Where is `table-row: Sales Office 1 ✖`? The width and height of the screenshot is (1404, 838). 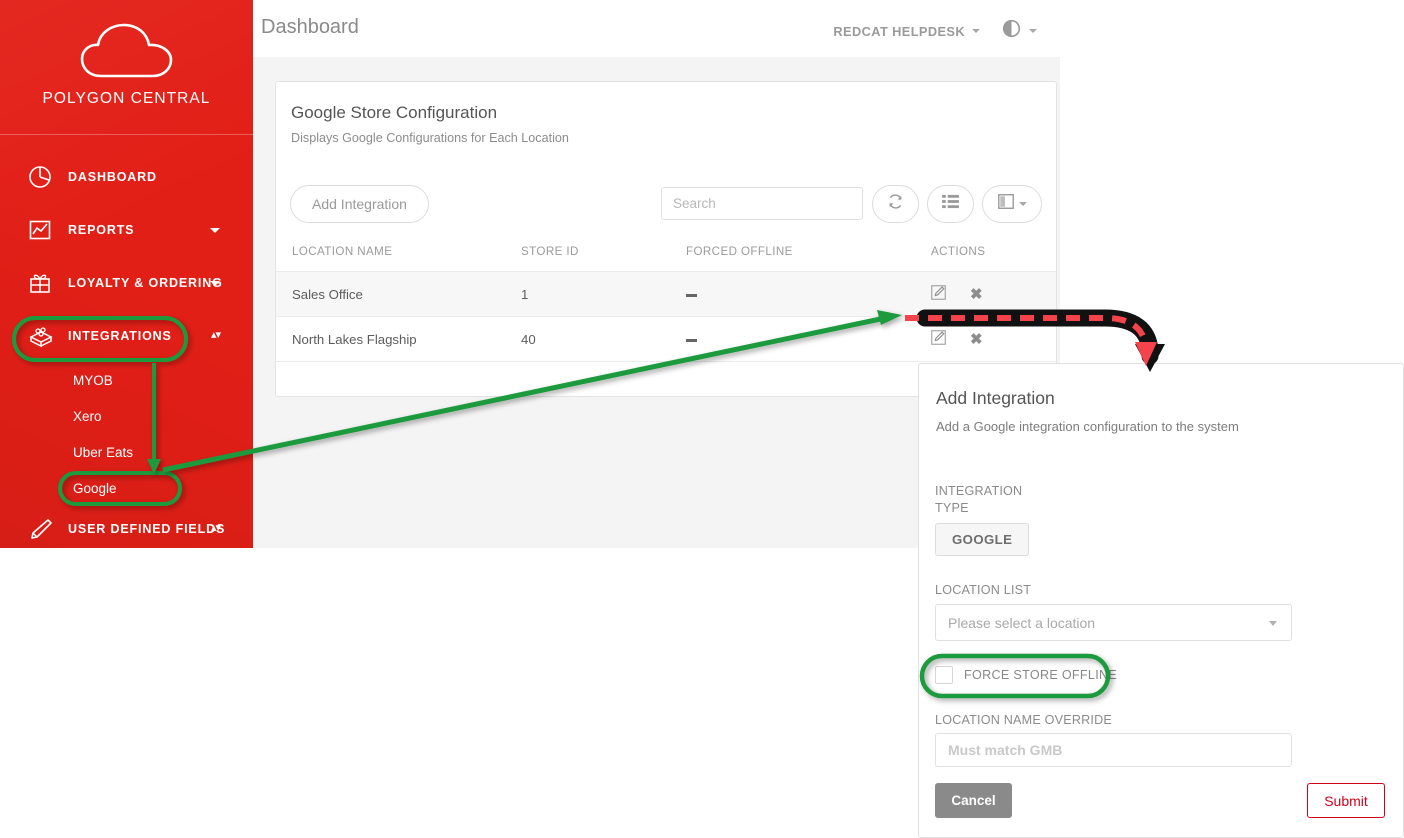 table-row: Sales Office 1 ✖ is located at coordinates (666, 294).